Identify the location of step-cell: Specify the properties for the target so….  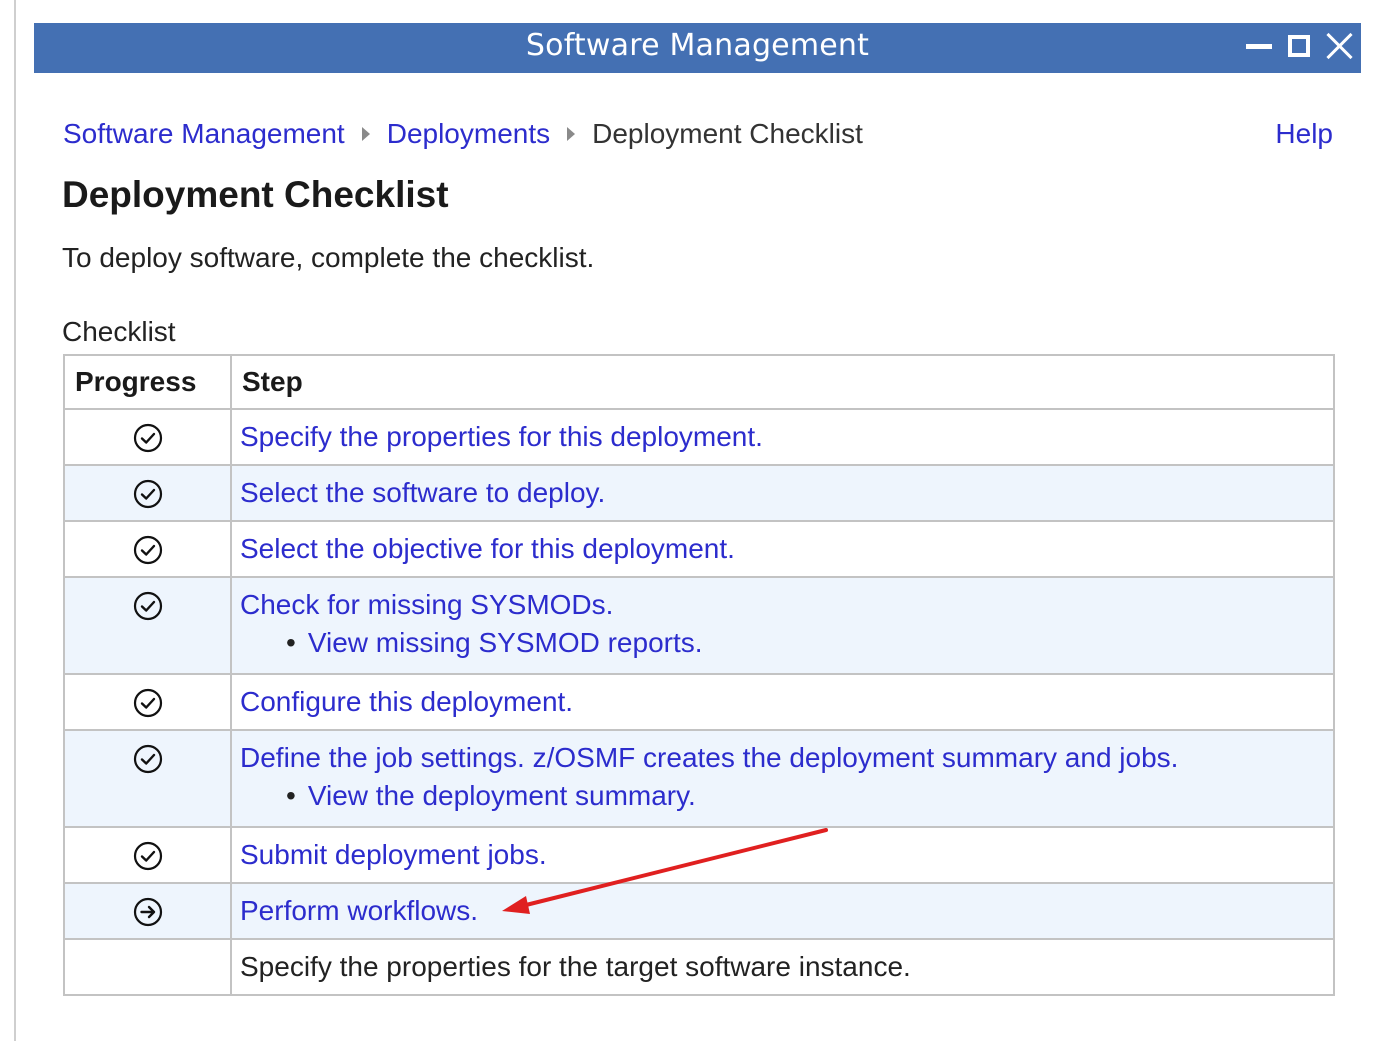
(782, 967).